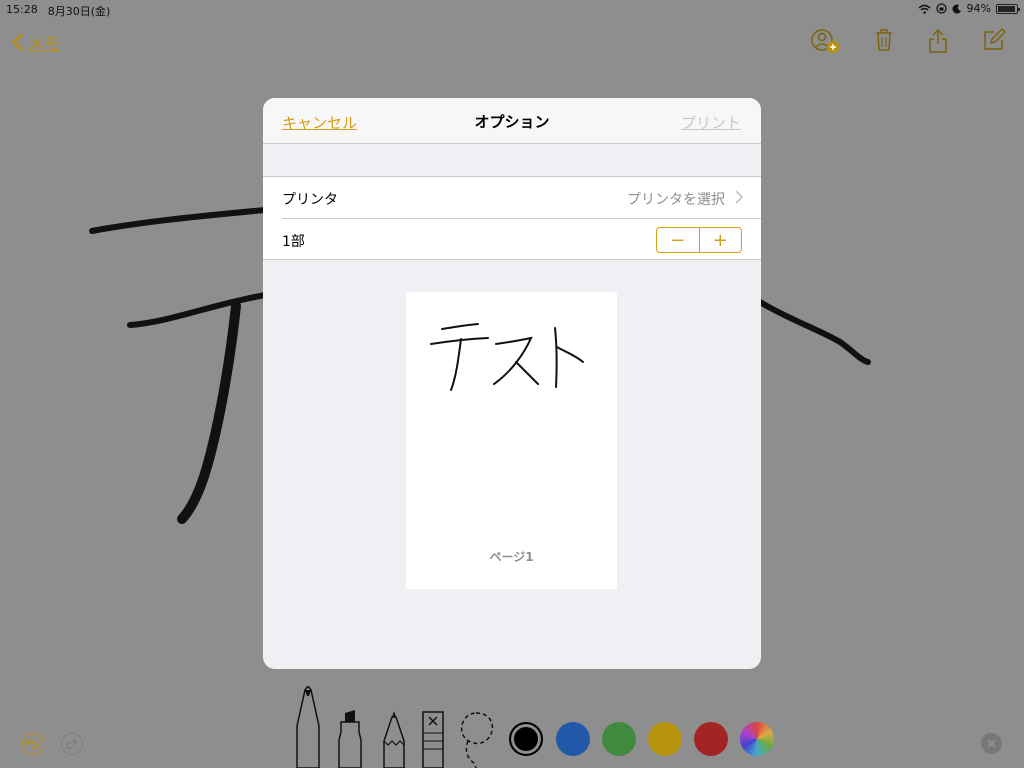  Describe the element at coordinates (825, 41) in the screenshot. I see `add-person-icon` at that location.